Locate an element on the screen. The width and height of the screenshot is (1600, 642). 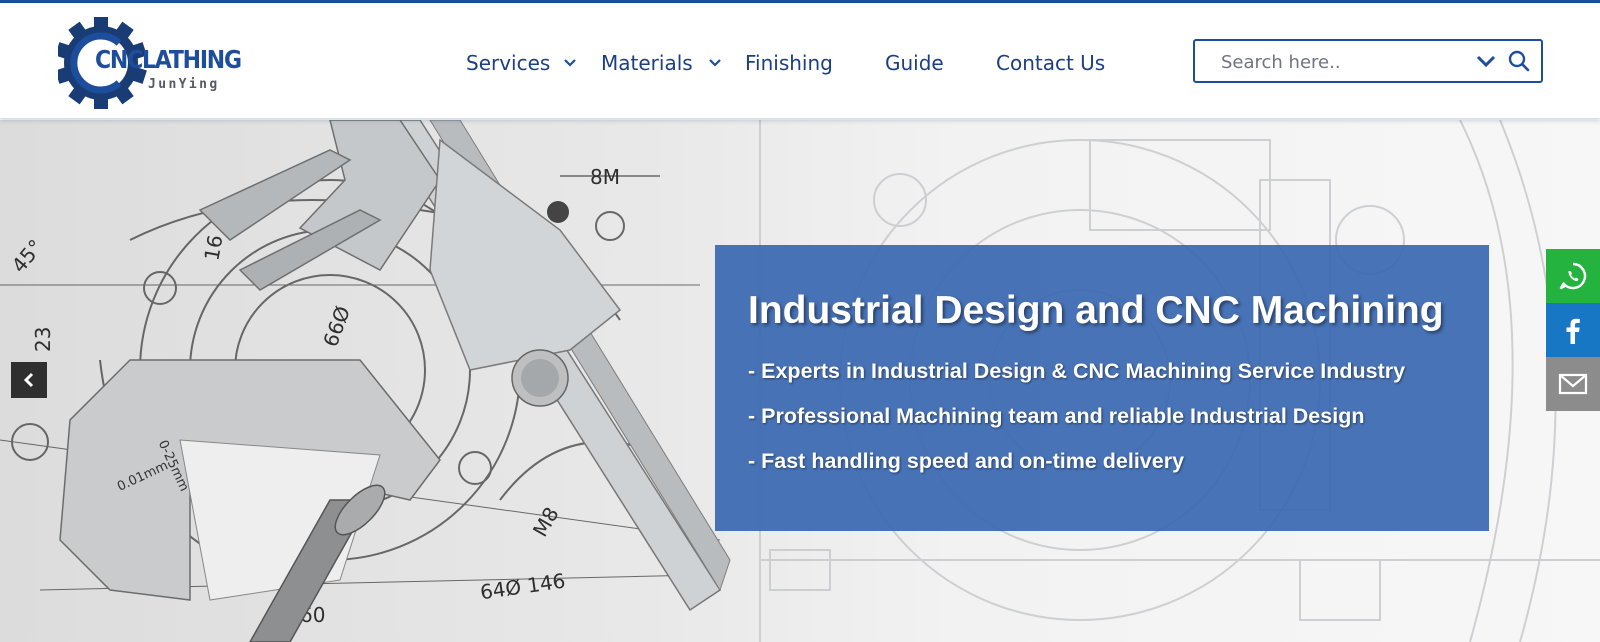
svg-text: 16 is located at coordinates (213, 247).